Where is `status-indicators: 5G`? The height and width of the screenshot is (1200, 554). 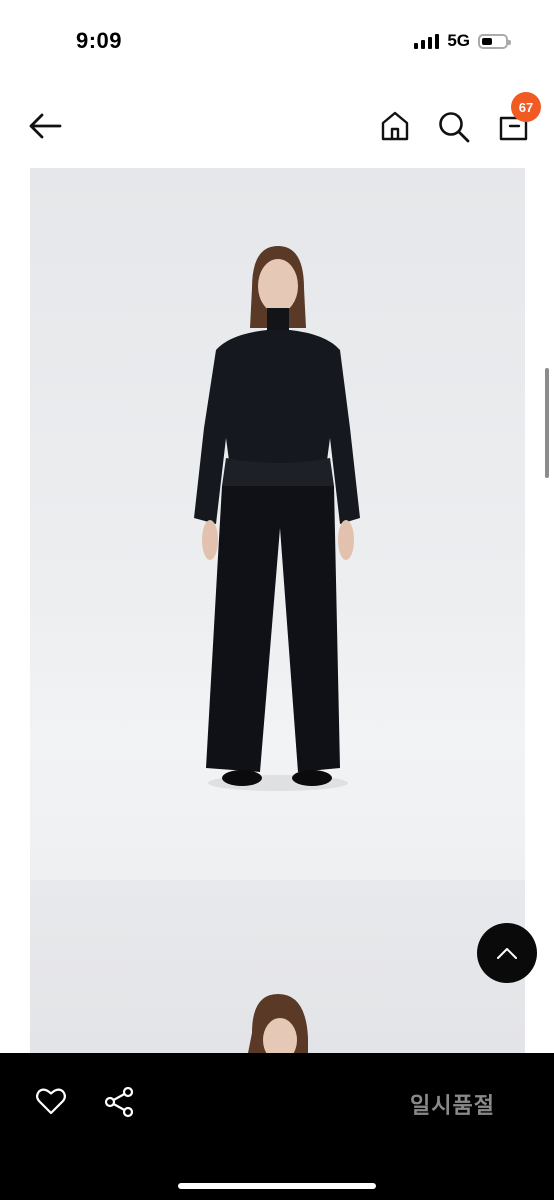 status-indicators: 5G is located at coordinates (462, 41).